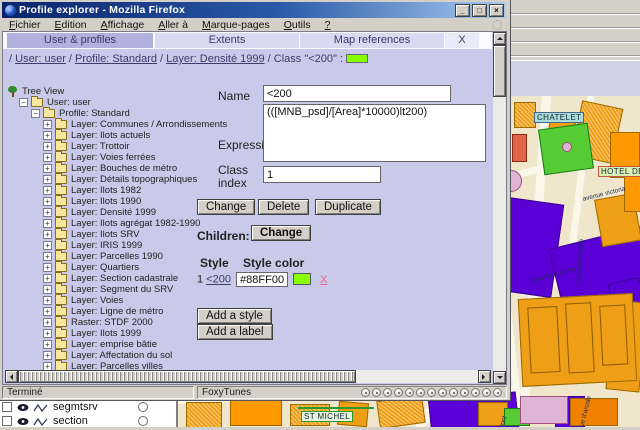 The width and height of the screenshot is (640, 430). Describe the element at coordinates (65, 299) in the screenshot. I see `tree-node-layer-voies: + Layer: Voies` at that location.